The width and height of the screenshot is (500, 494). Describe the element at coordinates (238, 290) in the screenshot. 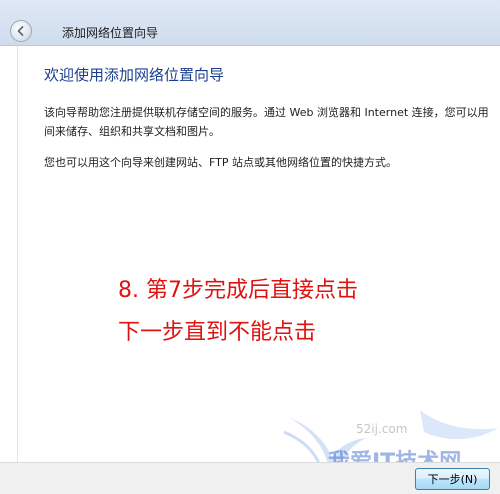

I see `instruction-annotation-1: 8. 第7步完成后直接点击` at that location.